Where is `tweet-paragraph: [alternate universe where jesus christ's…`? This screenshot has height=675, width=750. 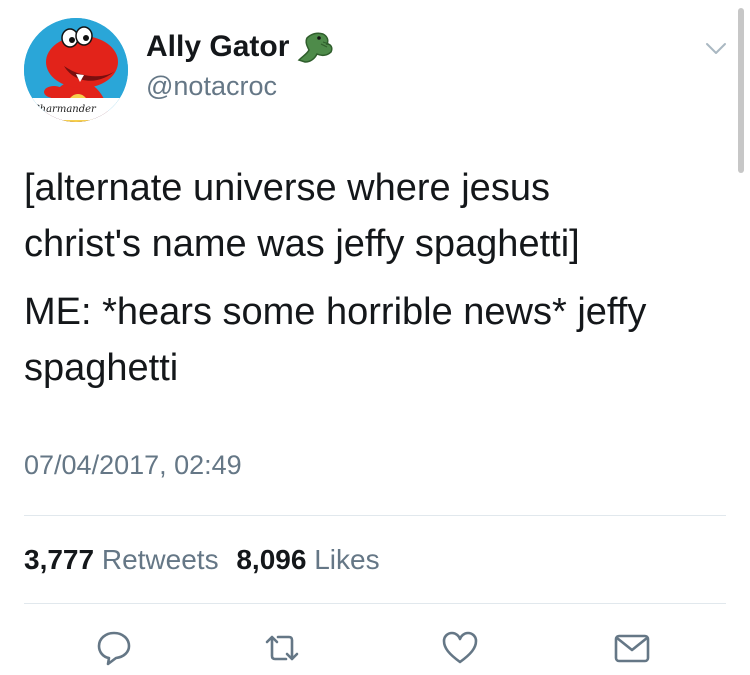
tweet-paragraph: [alternate universe where jesus christ's… is located at coordinates (302, 216).